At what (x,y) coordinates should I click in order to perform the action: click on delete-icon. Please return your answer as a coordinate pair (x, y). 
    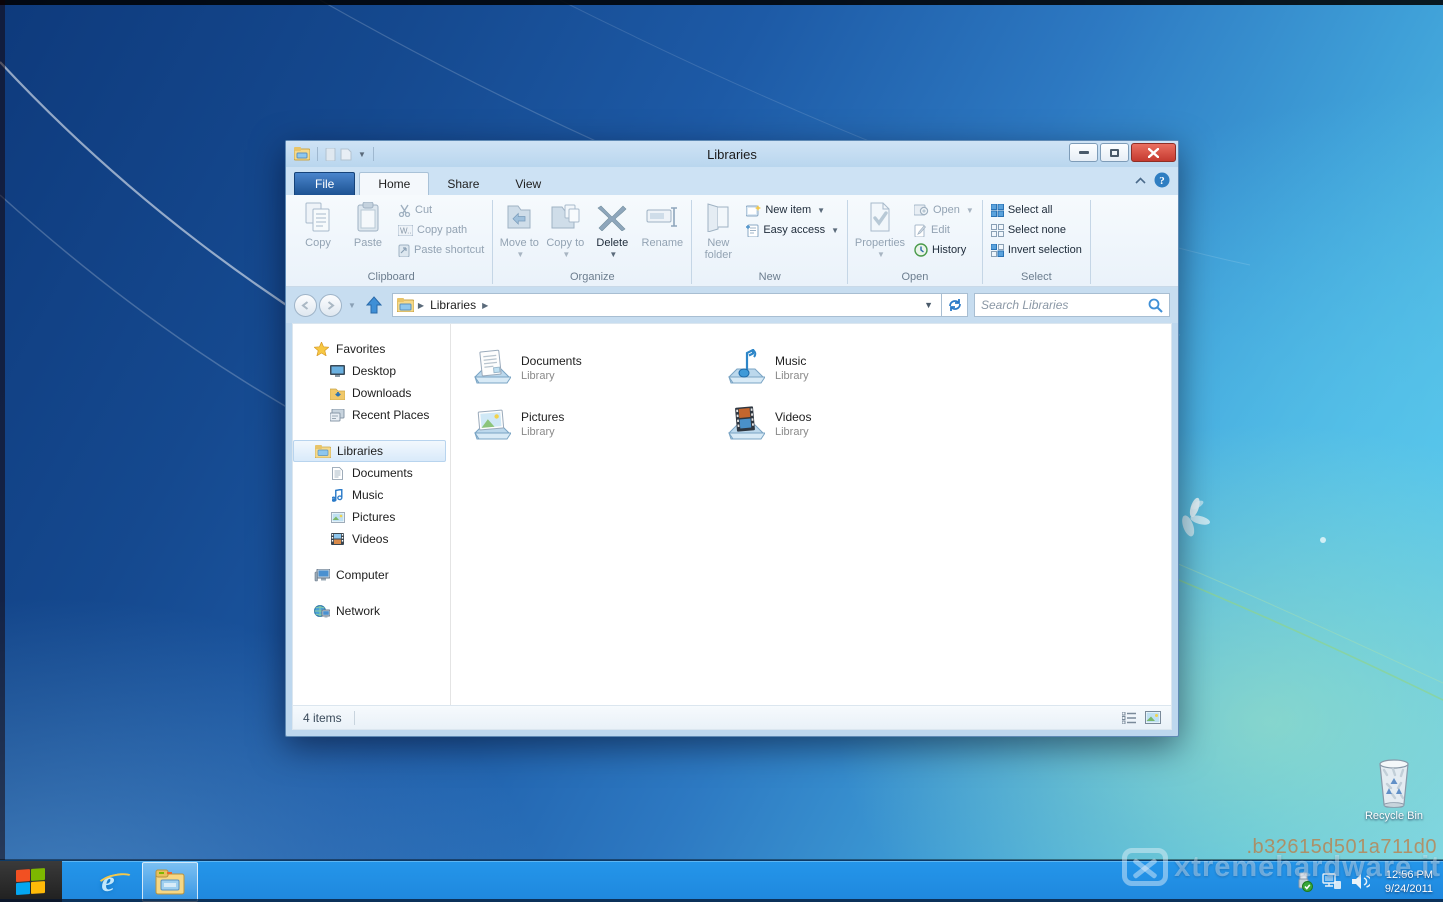
    Looking at the image, I should click on (612, 217).